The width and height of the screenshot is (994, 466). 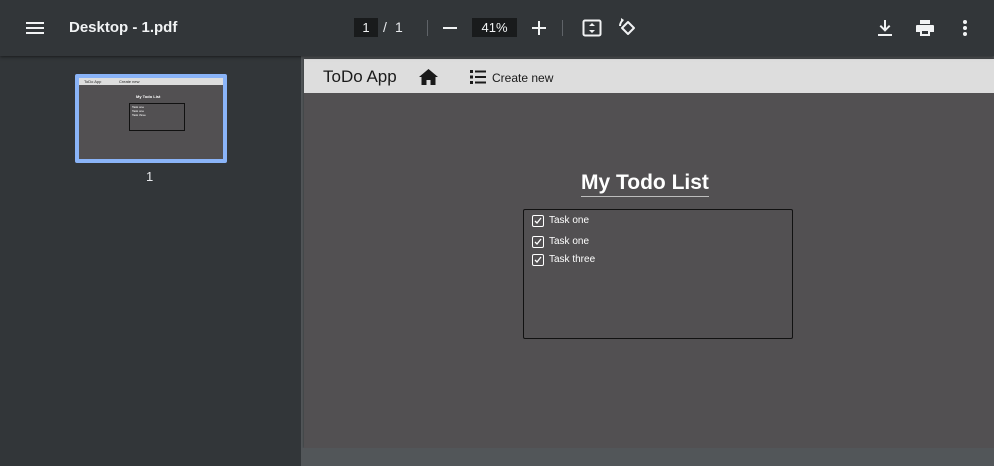 What do you see at coordinates (572, 259) in the screenshot?
I see `todo-label: Task three` at bounding box center [572, 259].